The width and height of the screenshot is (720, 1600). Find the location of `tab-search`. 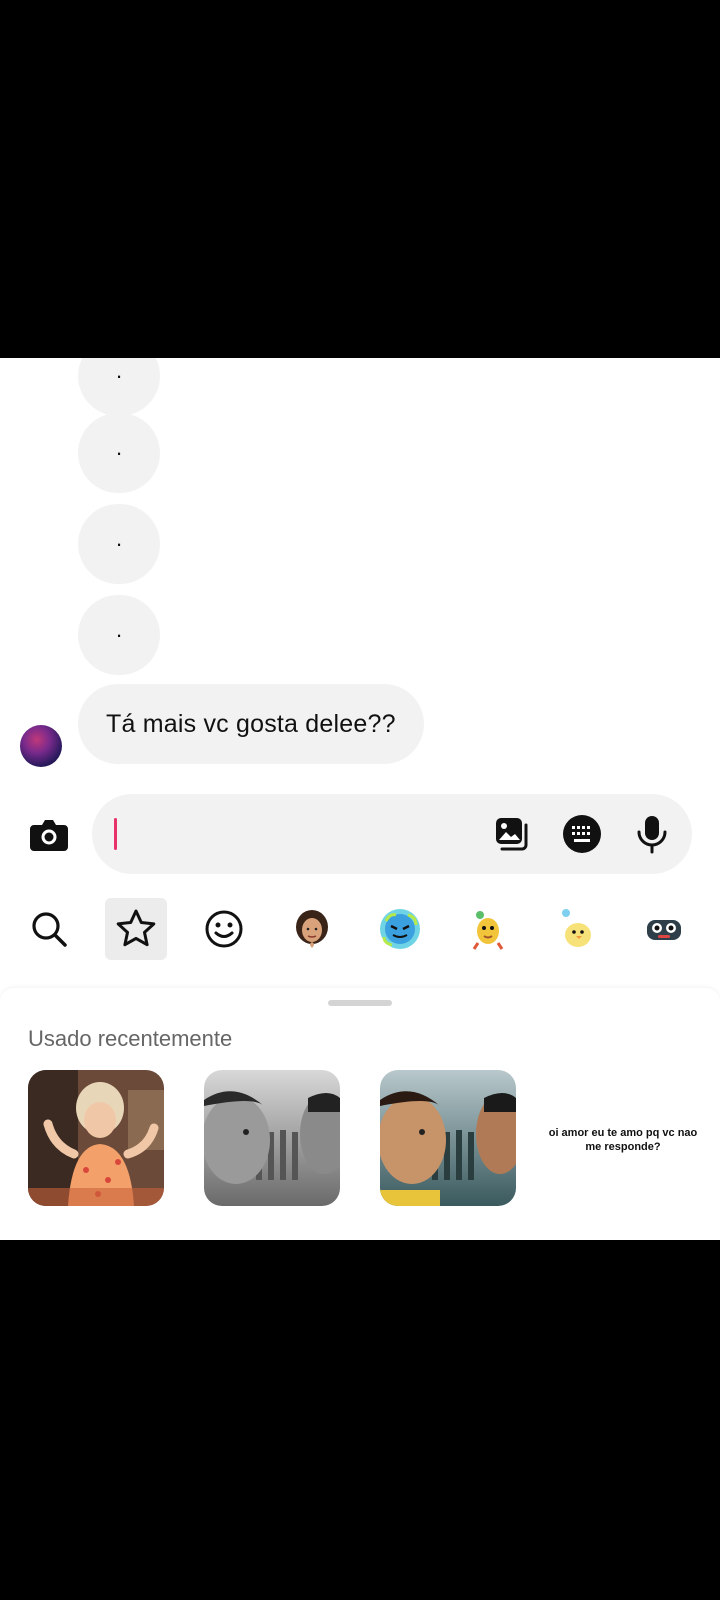

tab-search is located at coordinates (49, 929).